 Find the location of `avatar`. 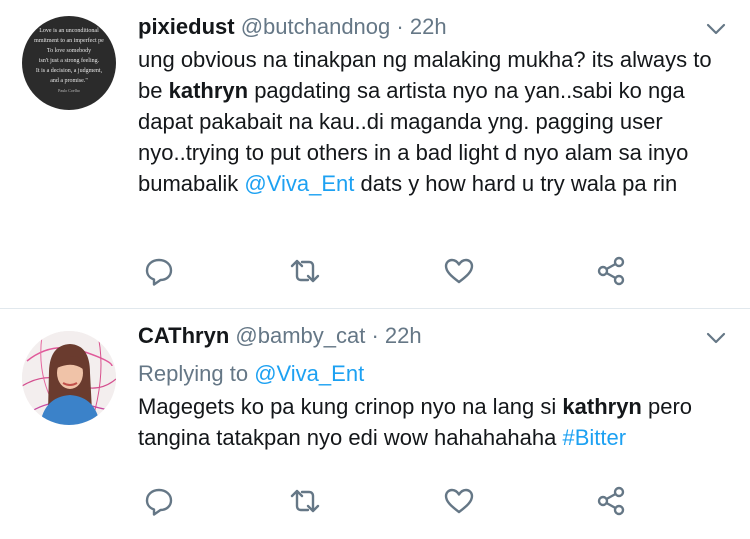

avatar is located at coordinates (69, 378).